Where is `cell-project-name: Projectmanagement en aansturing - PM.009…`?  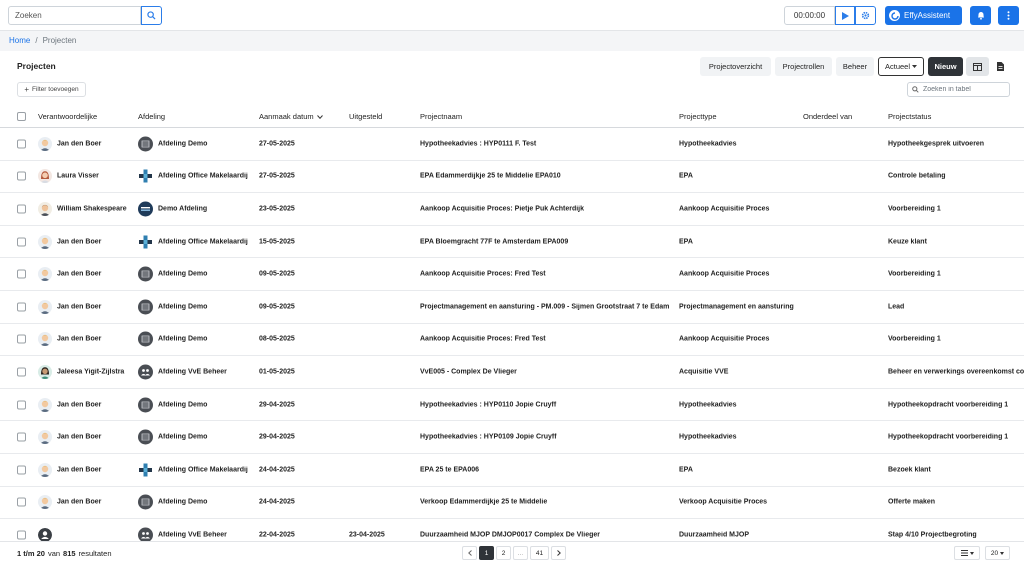 cell-project-name: Projectmanagement en aansturing - PM.009… is located at coordinates (548, 306).